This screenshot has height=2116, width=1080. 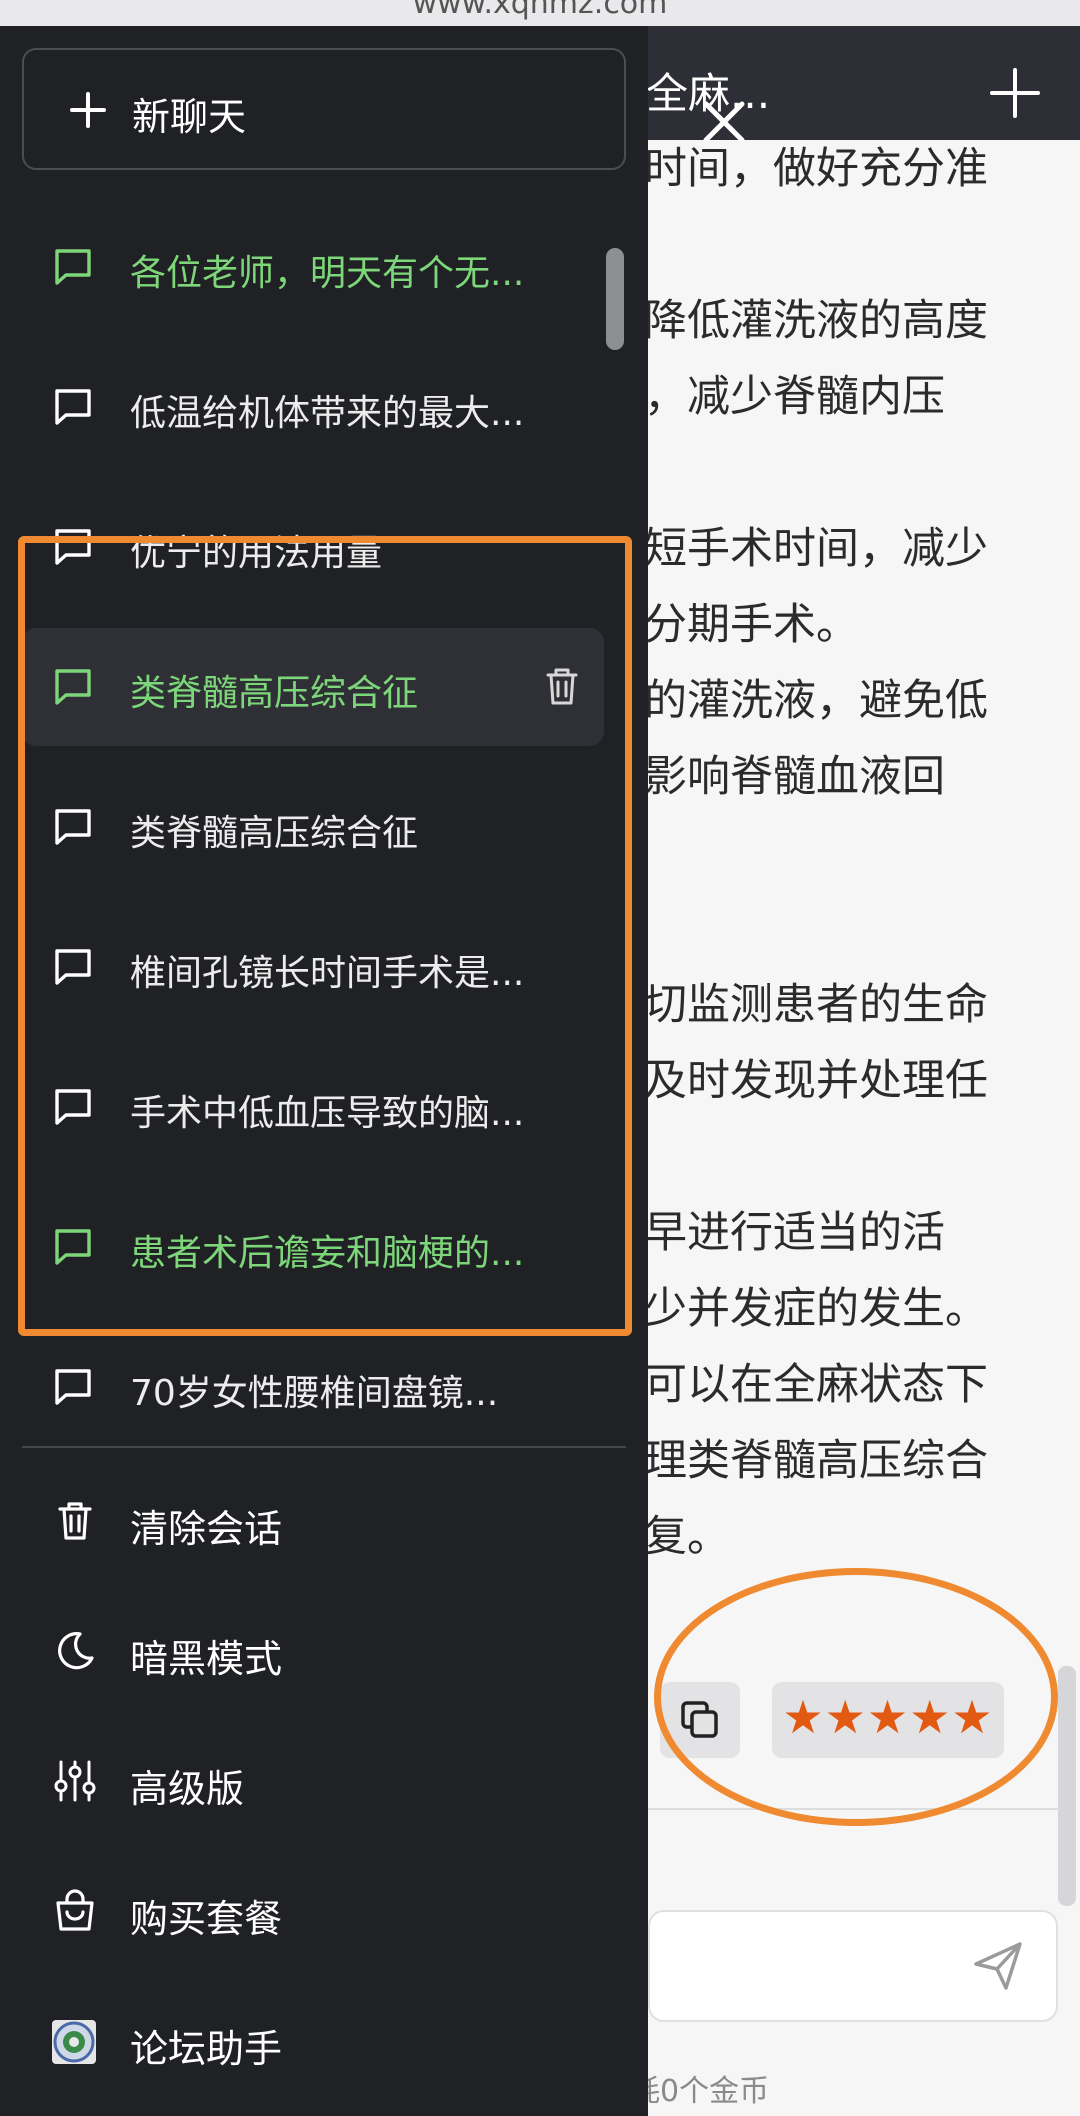 I want to click on message-line: 少并发症的发生。, so click(x=816, y=1309).